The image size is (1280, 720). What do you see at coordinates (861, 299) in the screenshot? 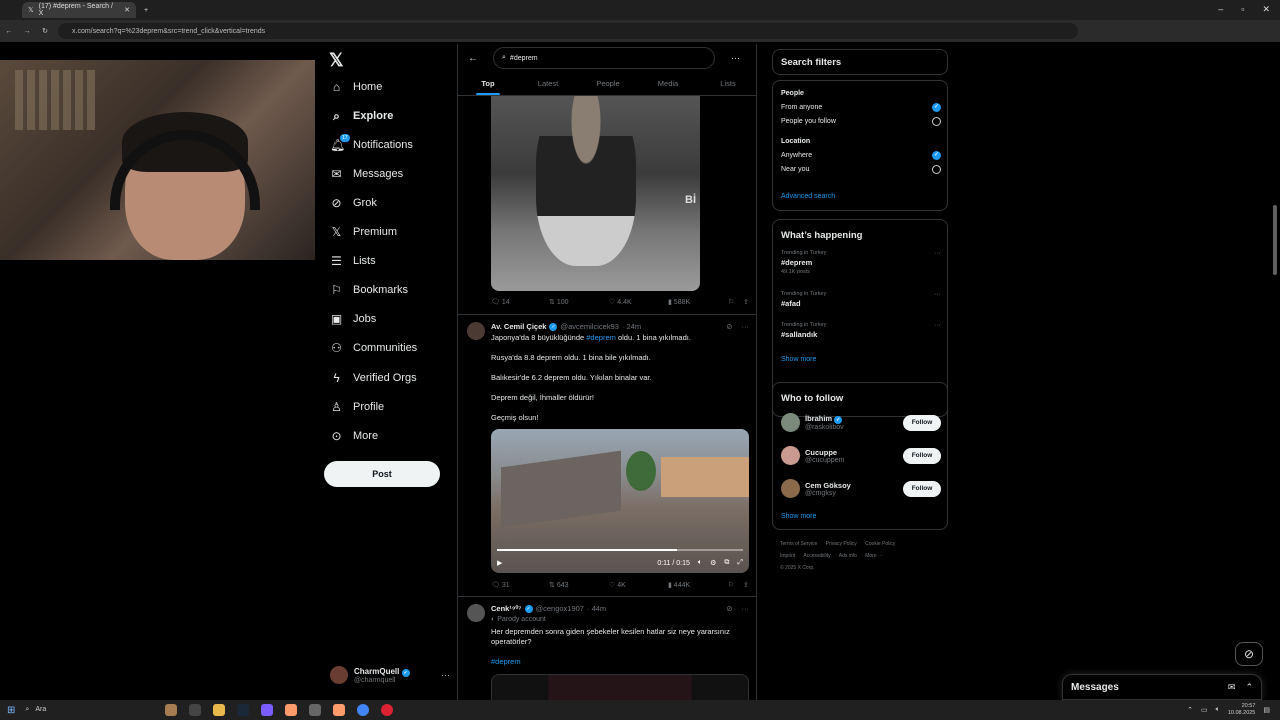
I see `trend-item: Trending in Turkey #afad ···` at bounding box center [861, 299].